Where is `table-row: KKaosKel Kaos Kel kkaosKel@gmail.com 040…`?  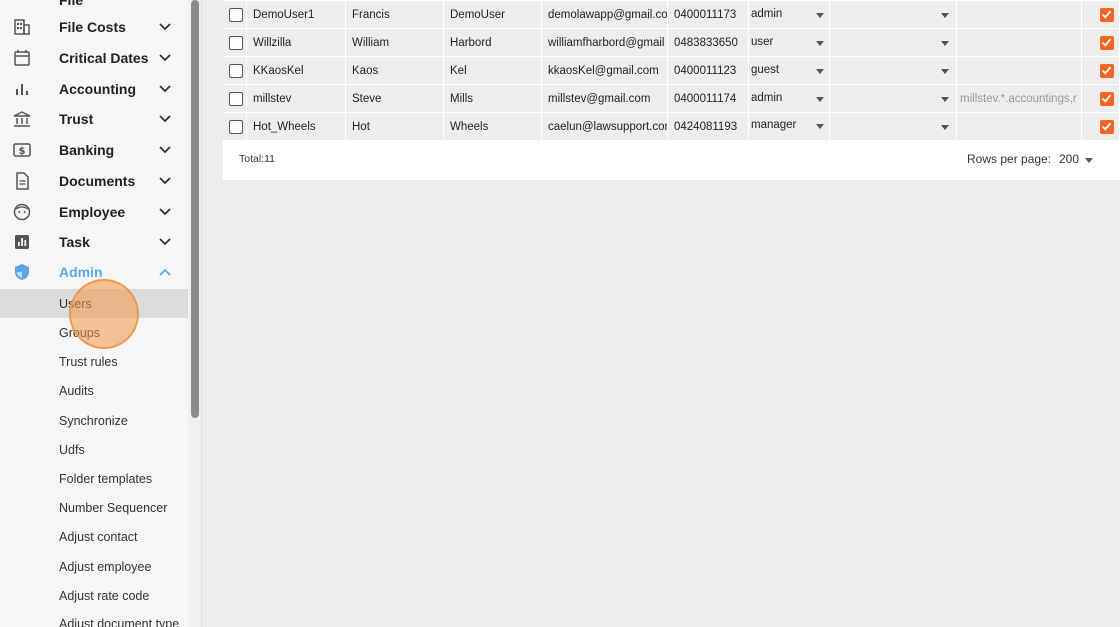 table-row: KKaosKel Kaos Kel kkaosKel@gmail.com 040… is located at coordinates (671, 71).